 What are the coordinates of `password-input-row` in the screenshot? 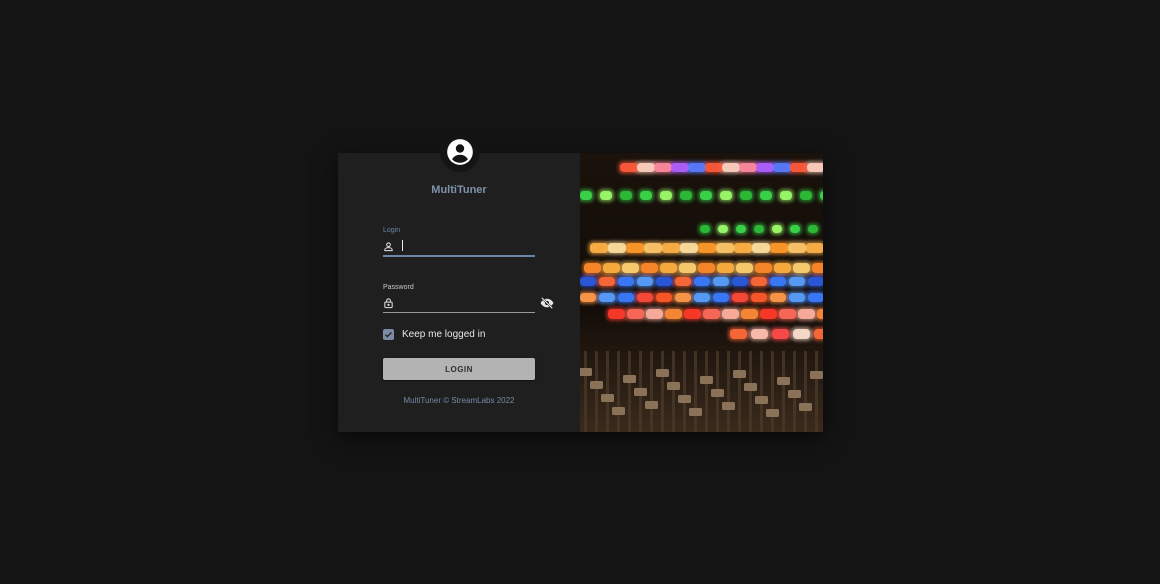 It's located at (468, 303).